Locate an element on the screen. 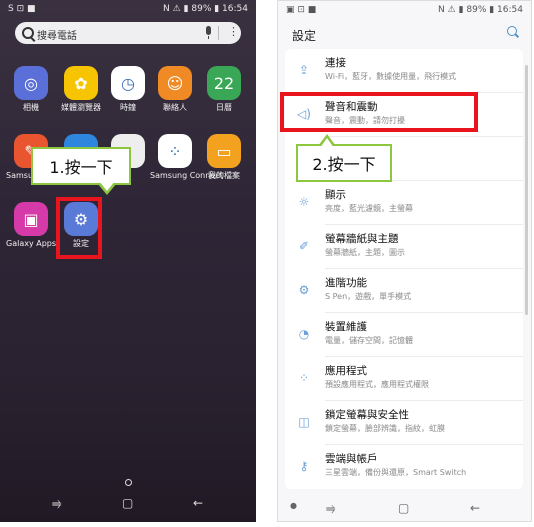 Image resolution: width=534 pixels, height=527 pixels. highlight-sound-item is located at coordinates (379, 112).